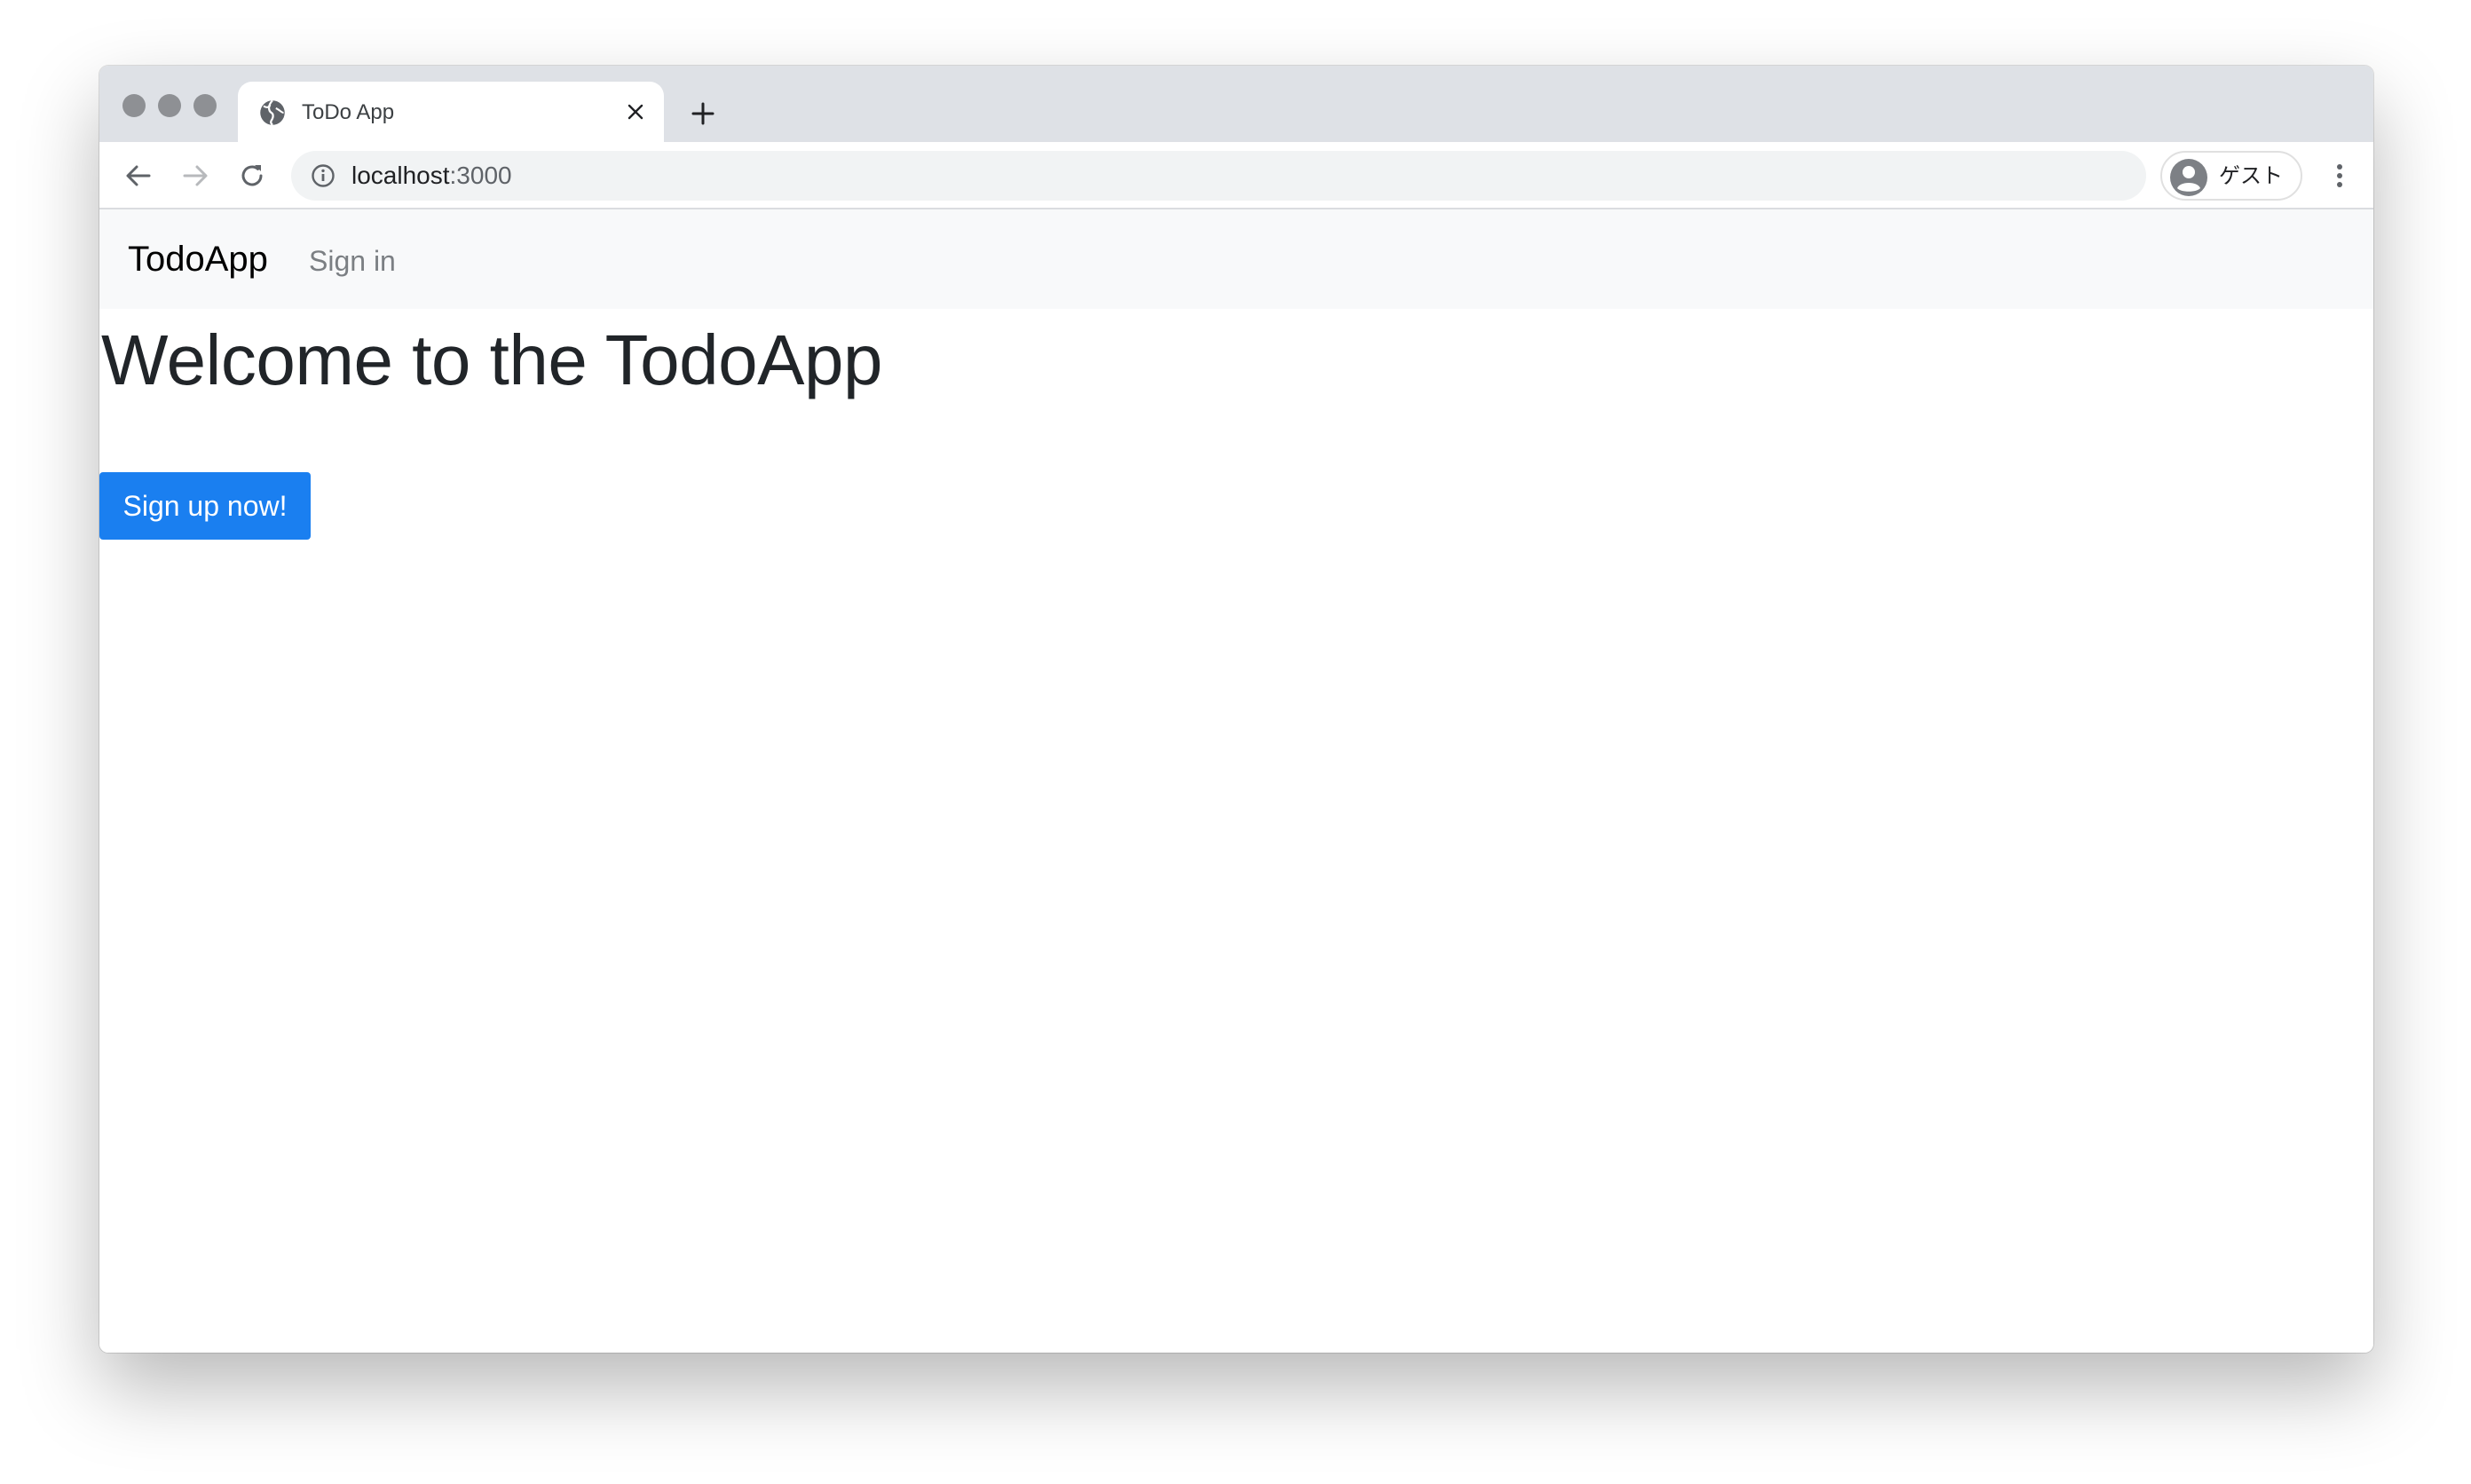 The height and width of the screenshot is (1484, 2471). I want to click on close-window-button, so click(134, 106).